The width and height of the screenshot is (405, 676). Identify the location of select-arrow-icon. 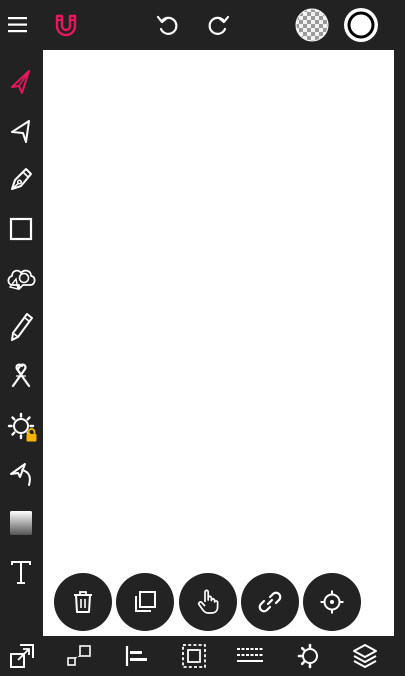
(20, 82).